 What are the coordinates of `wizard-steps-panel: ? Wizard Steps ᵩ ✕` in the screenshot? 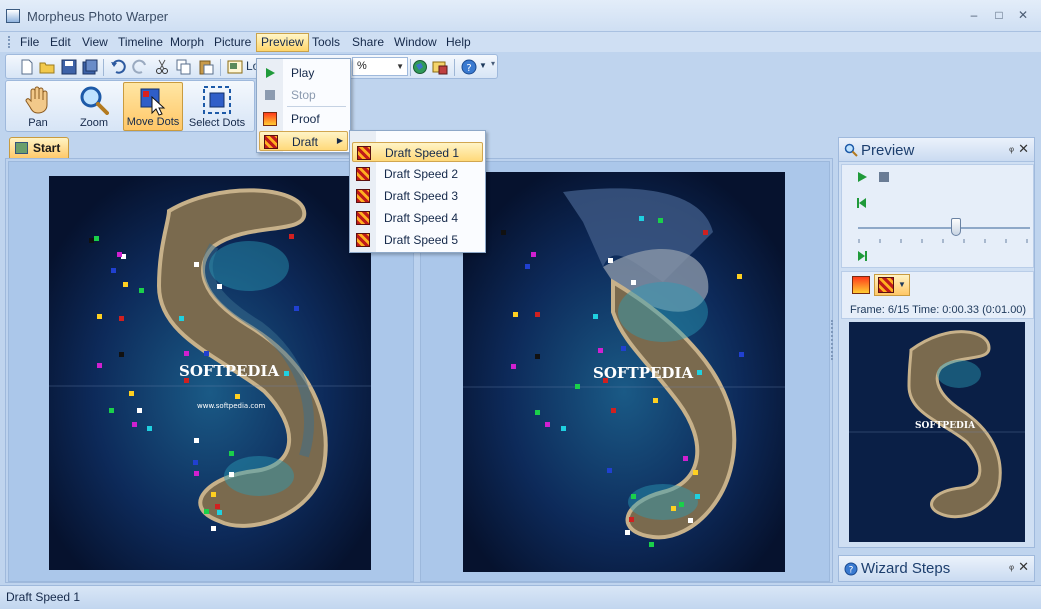 It's located at (936, 568).